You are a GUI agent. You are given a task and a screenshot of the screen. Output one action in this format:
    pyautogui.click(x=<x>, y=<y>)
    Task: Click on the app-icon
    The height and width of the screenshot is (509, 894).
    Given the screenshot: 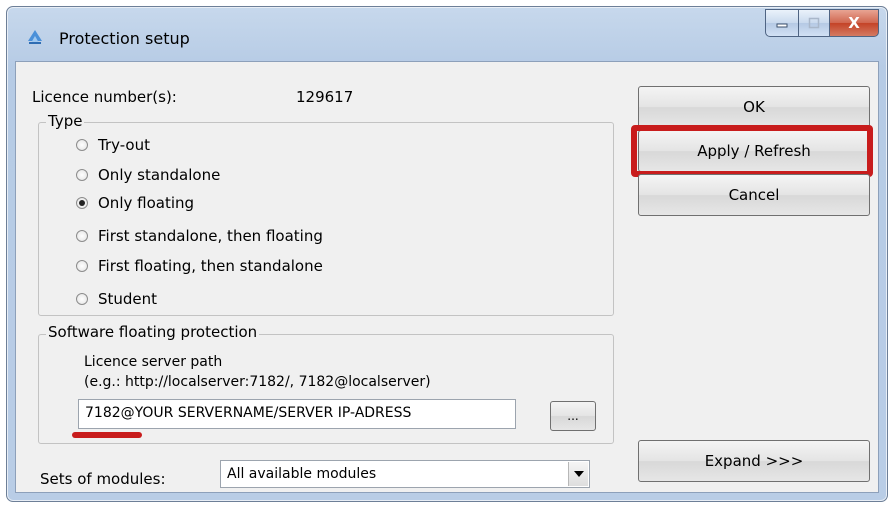 What is the action you would take?
    pyautogui.click(x=35, y=37)
    